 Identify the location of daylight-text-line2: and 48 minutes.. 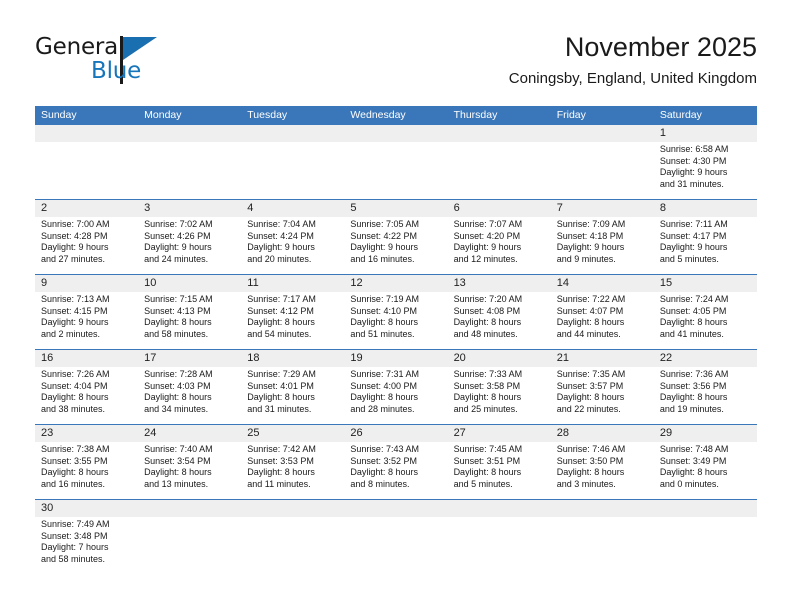
(485, 333).